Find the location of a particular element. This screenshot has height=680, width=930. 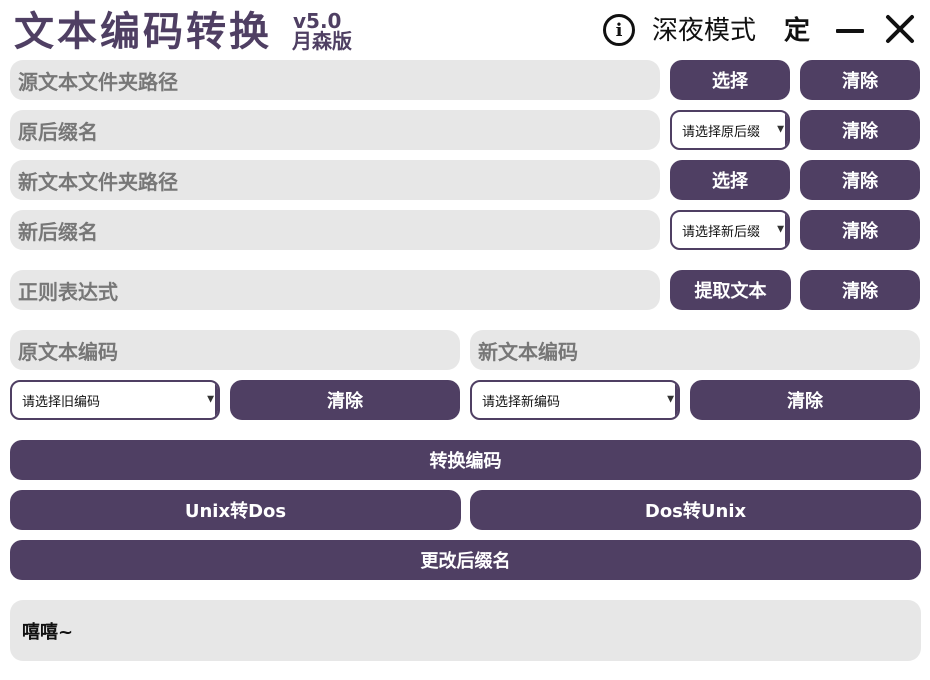

info-icon: i is located at coordinates (619, 30).